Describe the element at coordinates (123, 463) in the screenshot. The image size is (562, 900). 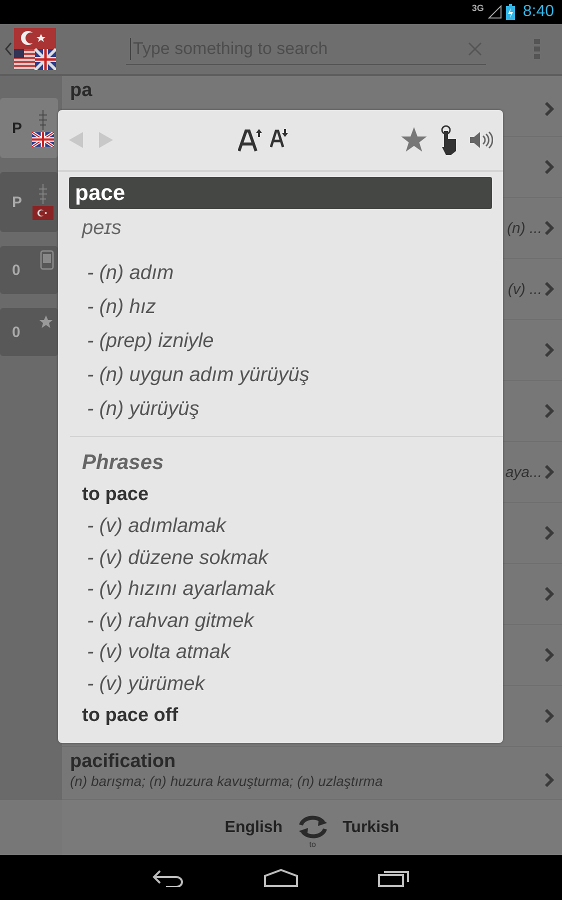
I see `phrases-heading: Phrases` at that location.